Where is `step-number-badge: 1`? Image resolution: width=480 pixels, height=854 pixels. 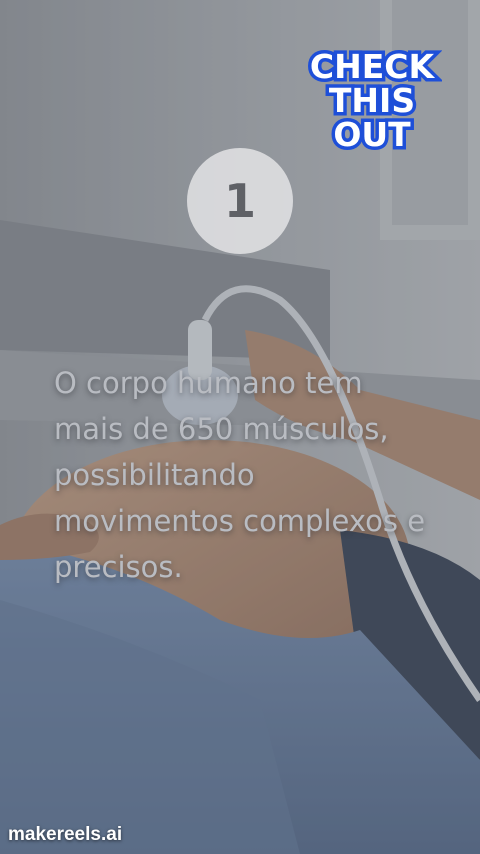
step-number-badge: 1 is located at coordinates (240, 201).